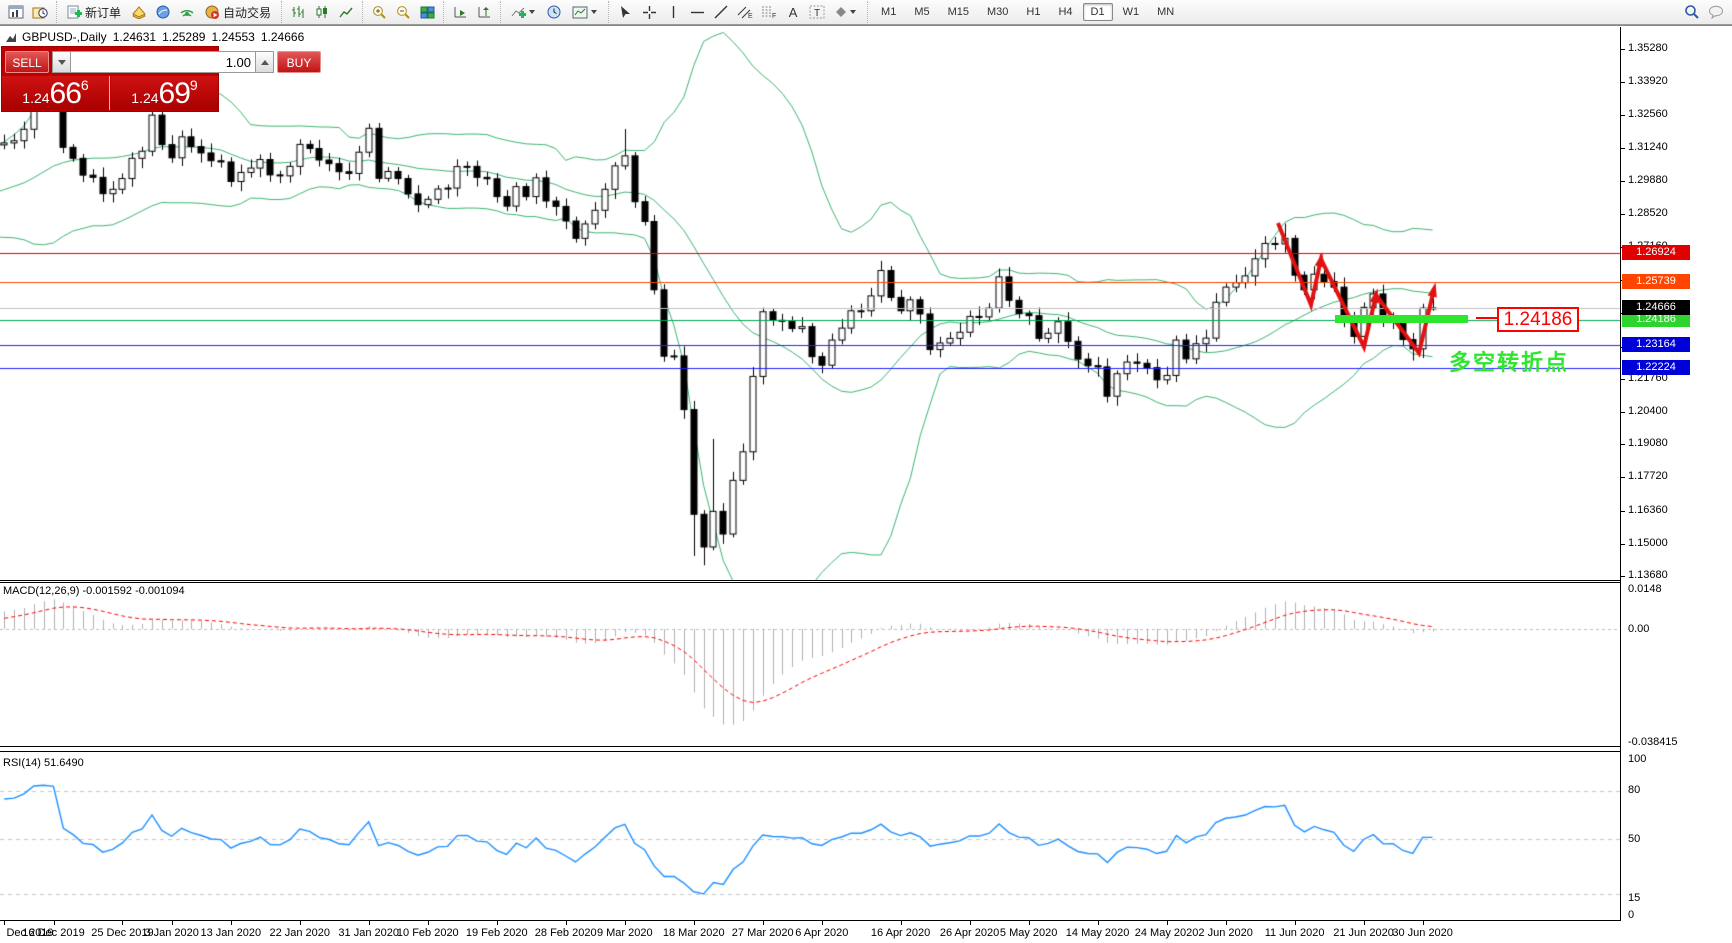 Image resolution: width=1732 pixels, height=943 pixels. What do you see at coordinates (427, 12) in the screenshot?
I see `tile-windows-icon` at bounding box center [427, 12].